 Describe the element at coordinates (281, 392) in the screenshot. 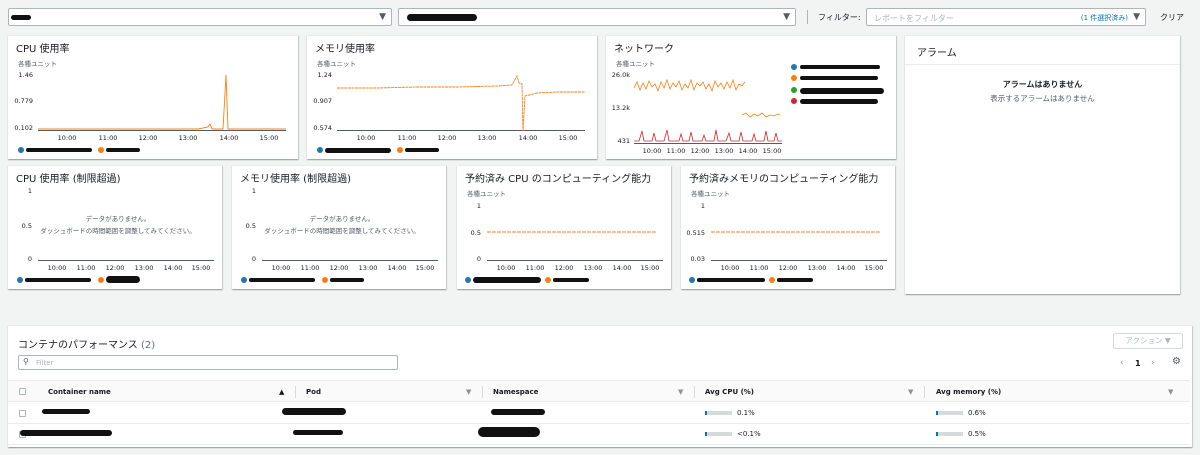

I see `sort-ascending-icon: ▲` at that location.